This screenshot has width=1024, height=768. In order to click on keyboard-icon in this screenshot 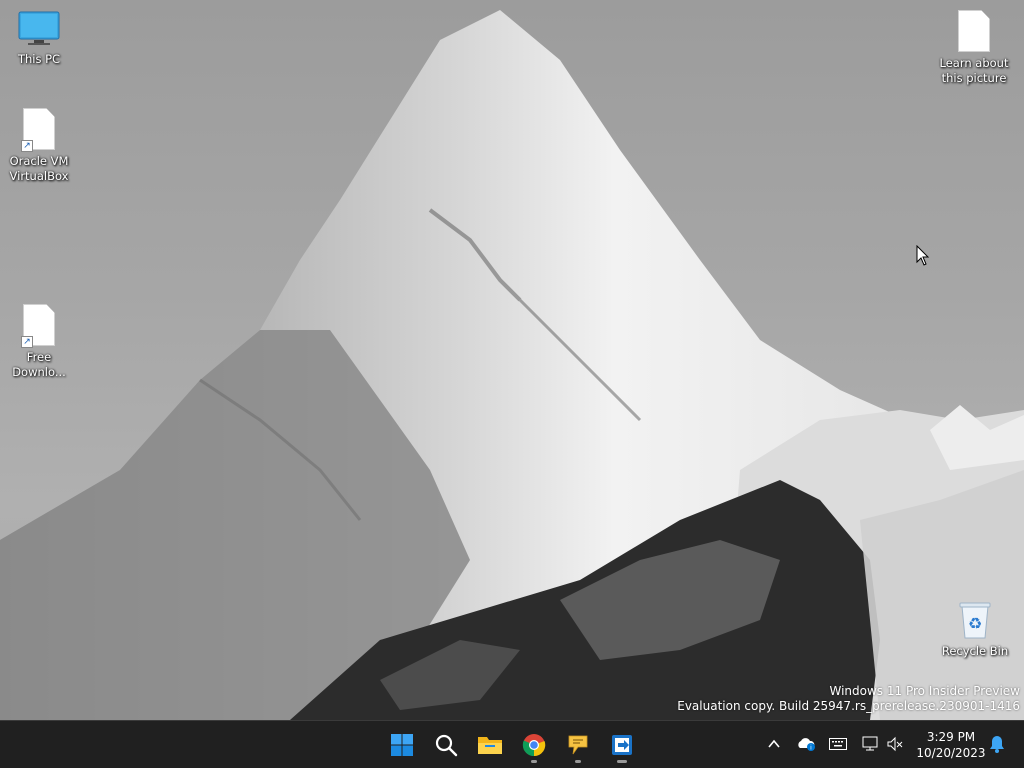, I will do `click(838, 744)`.